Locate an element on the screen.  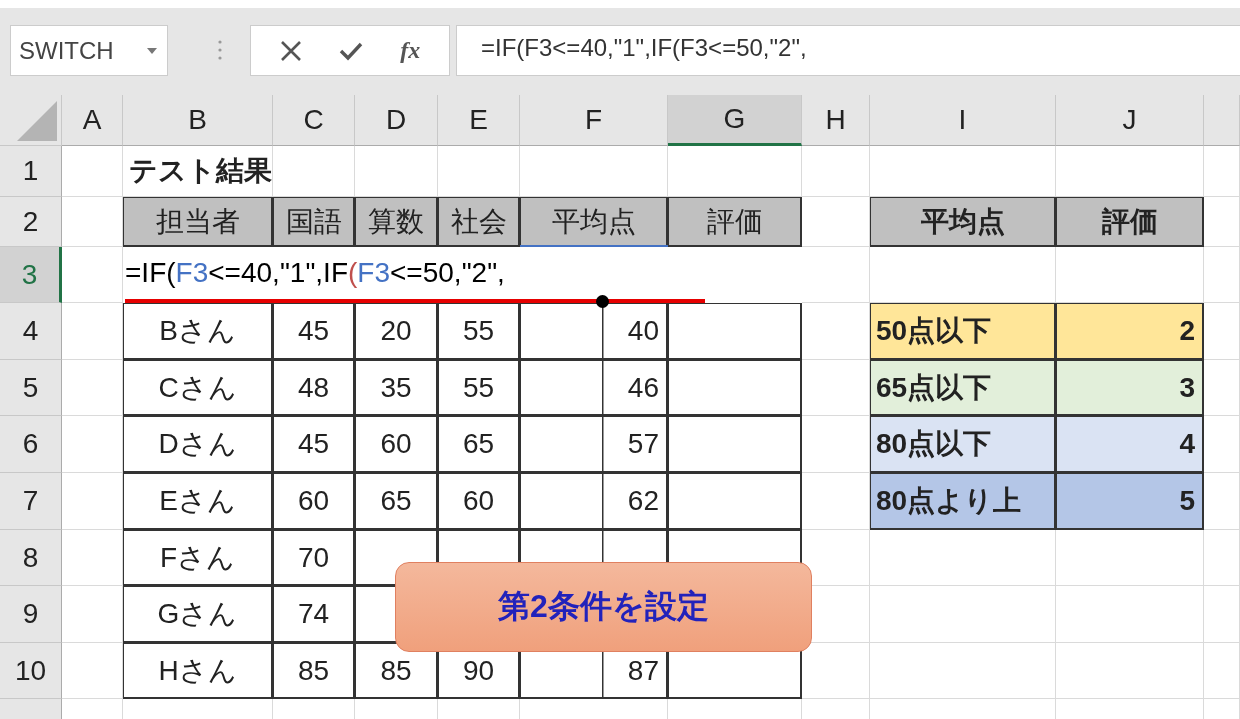
table-cell: Gさん is located at coordinates (198, 614).